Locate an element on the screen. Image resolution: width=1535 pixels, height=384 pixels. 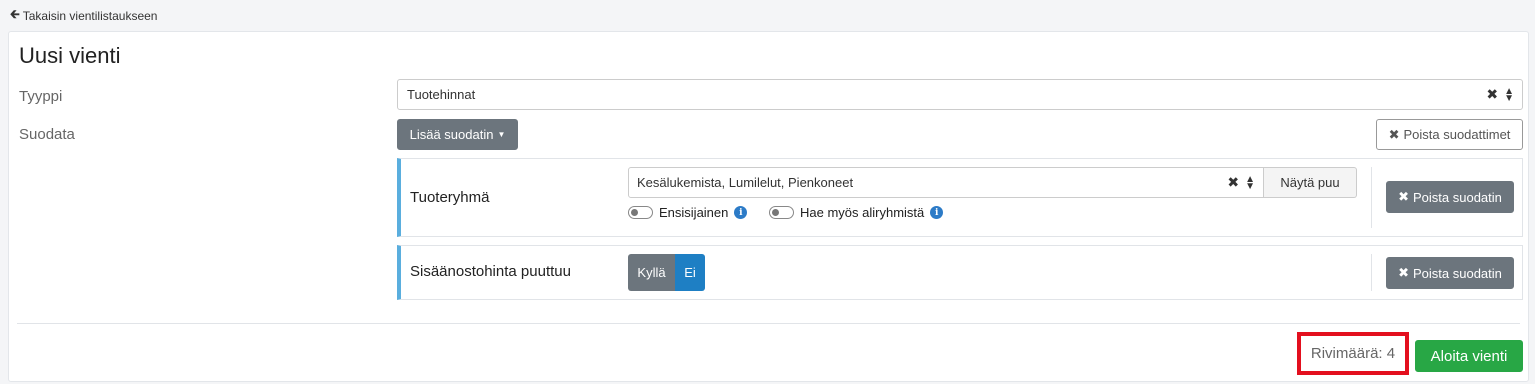
toggle-subgroups: Hae myös aliryhmistä i is located at coordinates (856, 212).